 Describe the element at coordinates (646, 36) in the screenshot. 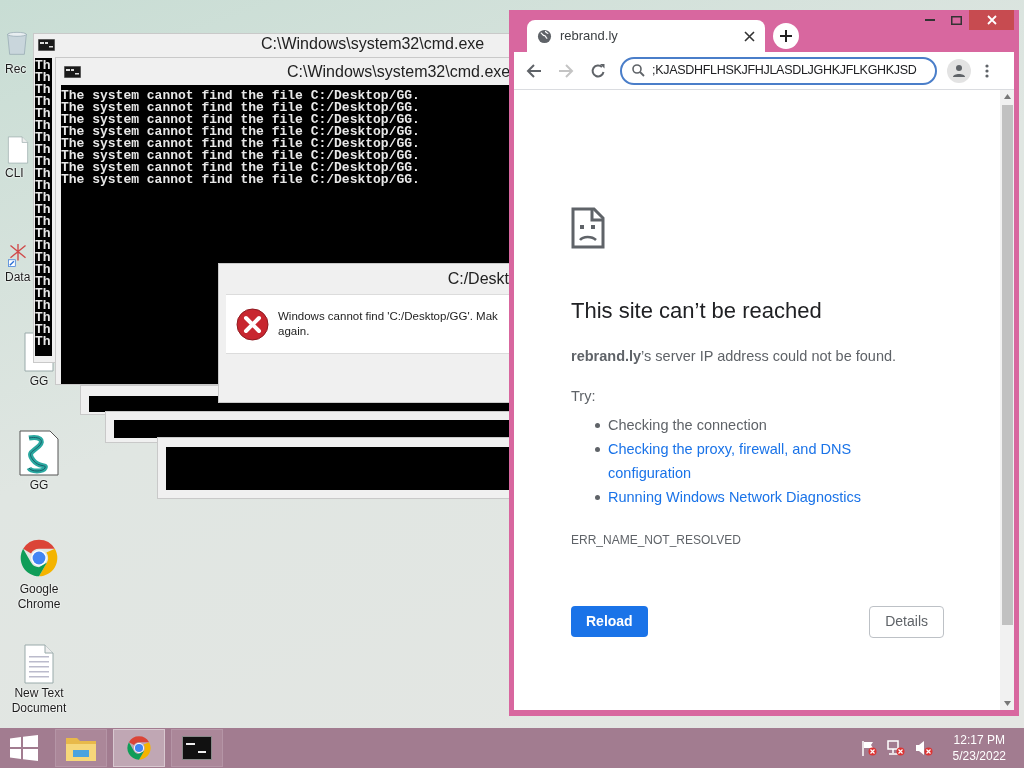

I see `browser-tab: rebrand.ly` at that location.